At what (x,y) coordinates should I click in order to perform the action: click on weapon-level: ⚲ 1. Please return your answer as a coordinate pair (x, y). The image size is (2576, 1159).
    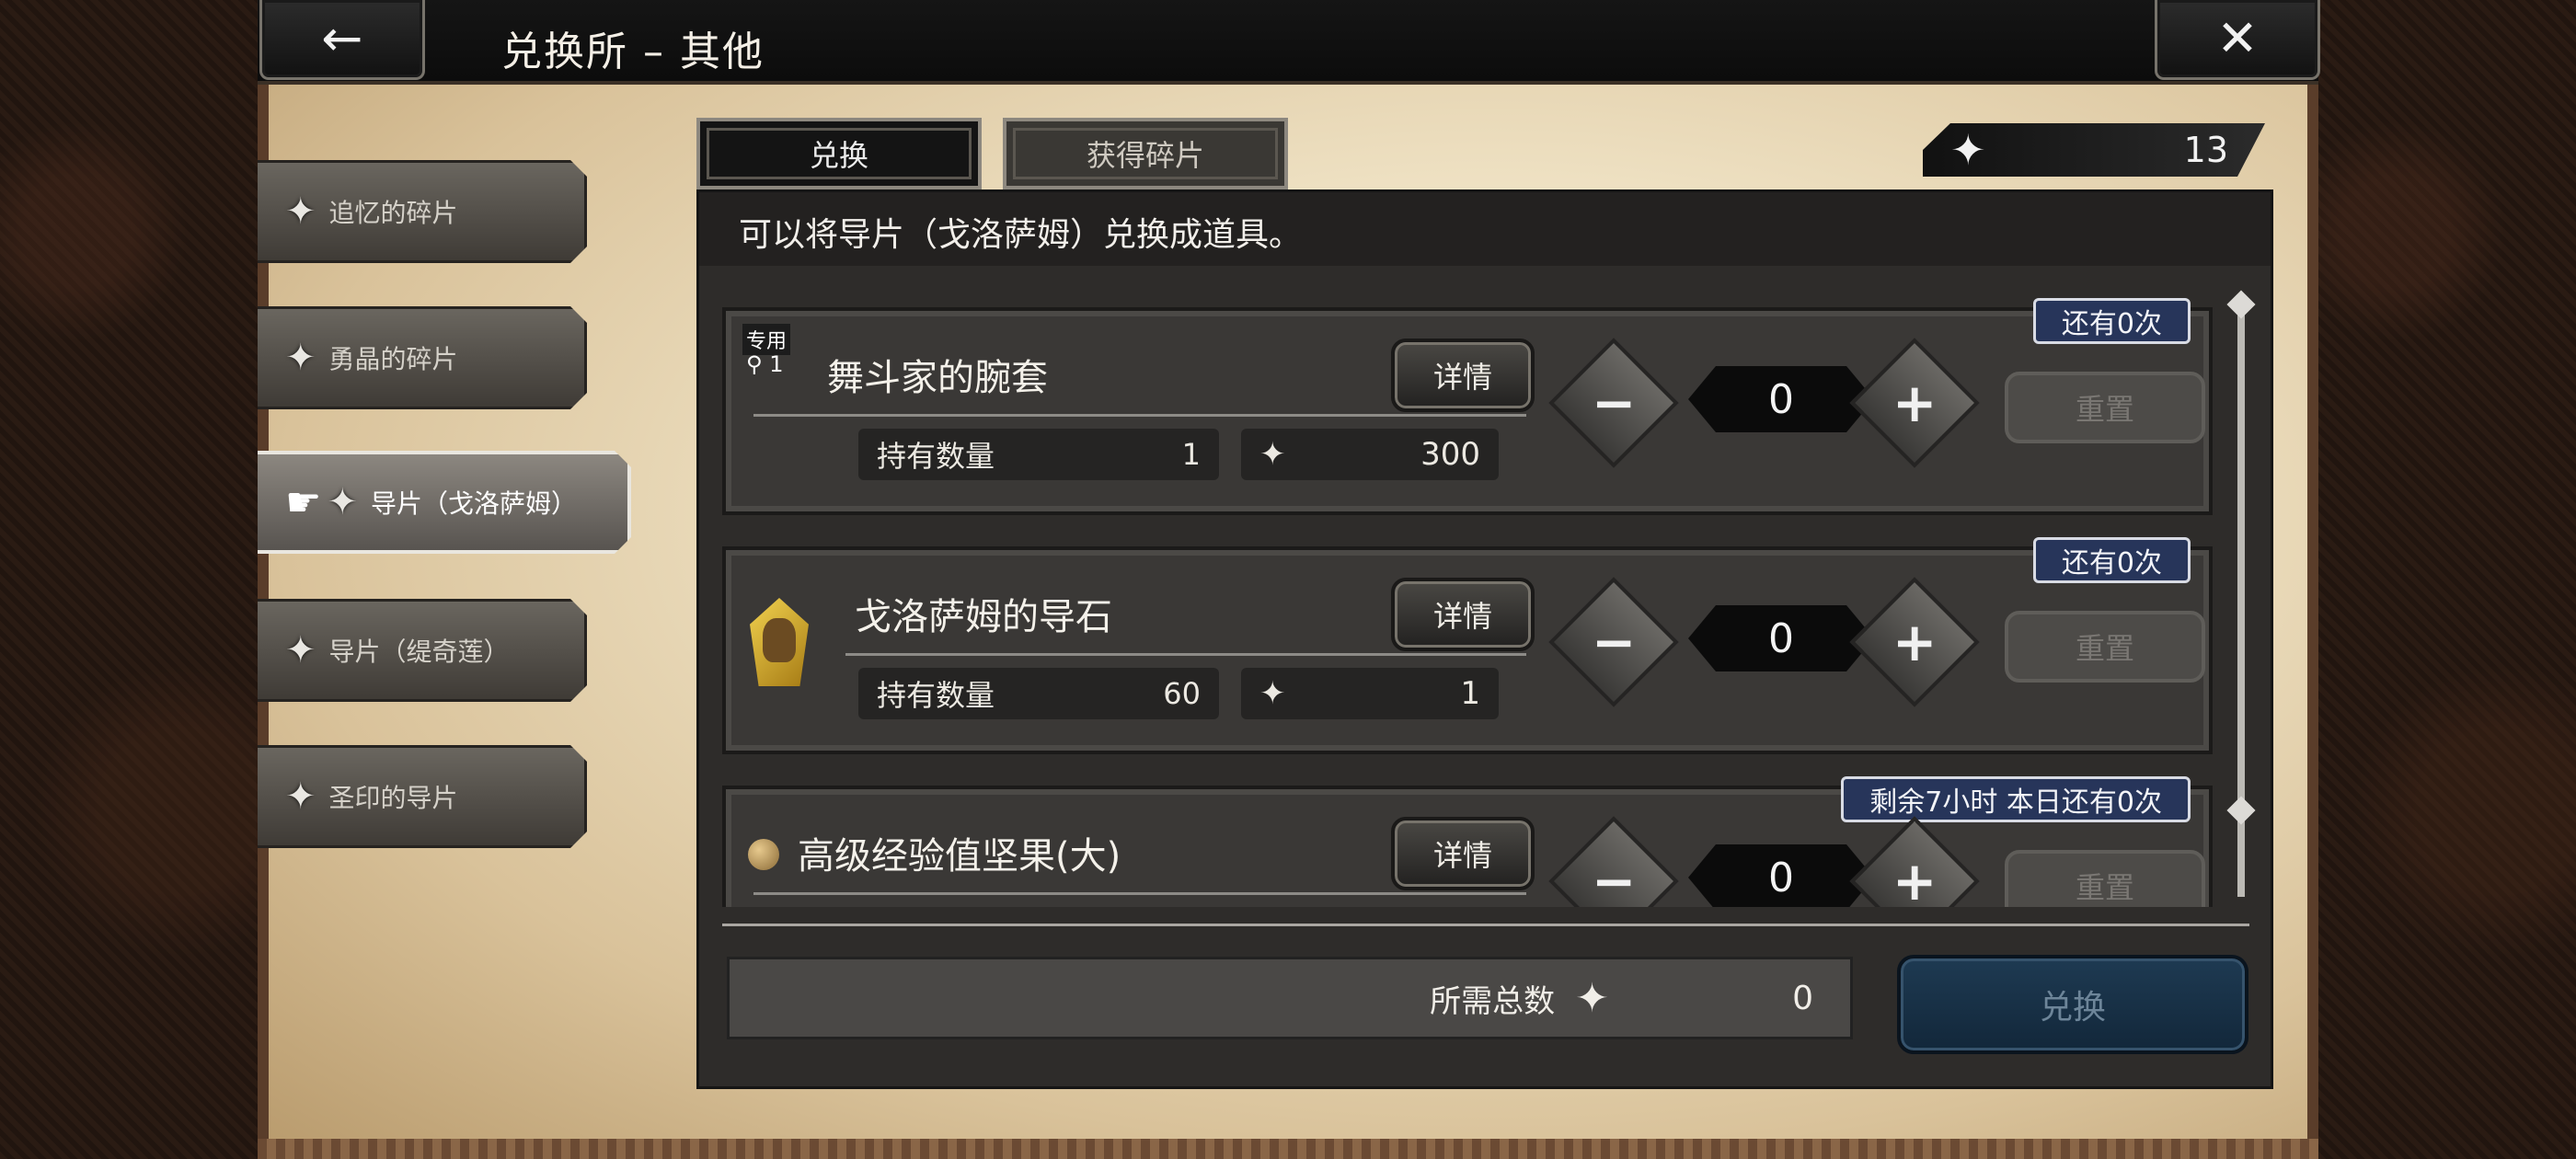
    Looking at the image, I should click on (765, 364).